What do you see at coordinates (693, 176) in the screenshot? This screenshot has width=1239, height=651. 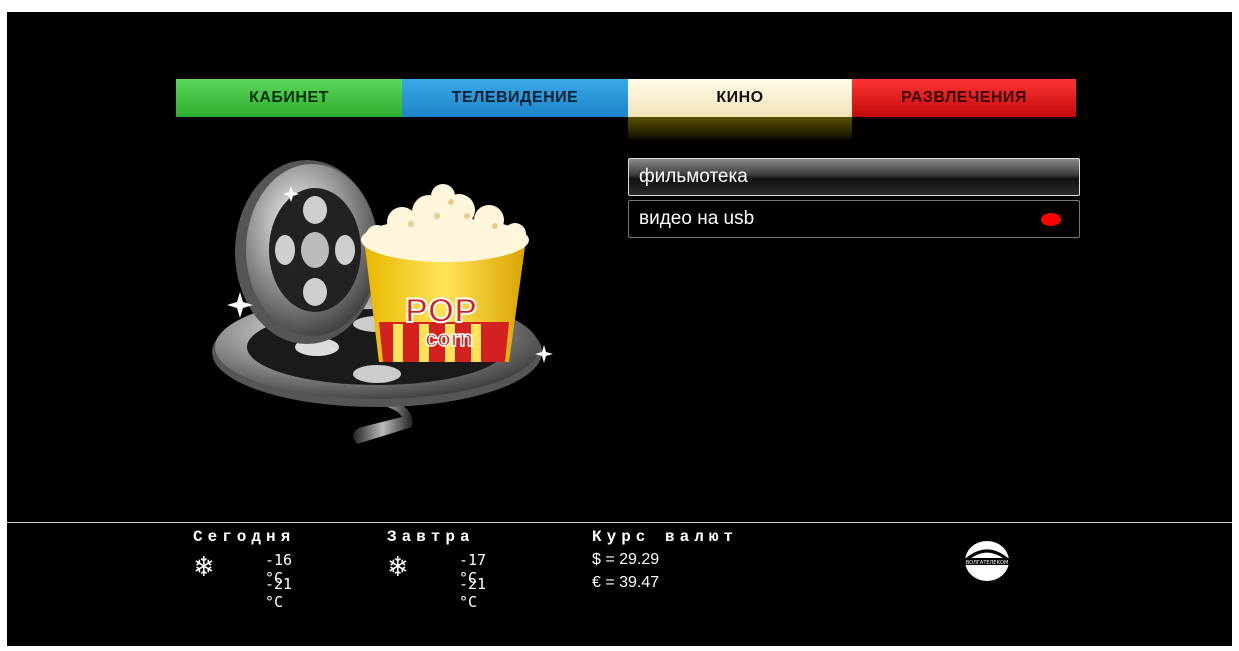 I see `menu-item-film-library-label: фильмотека` at bounding box center [693, 176].